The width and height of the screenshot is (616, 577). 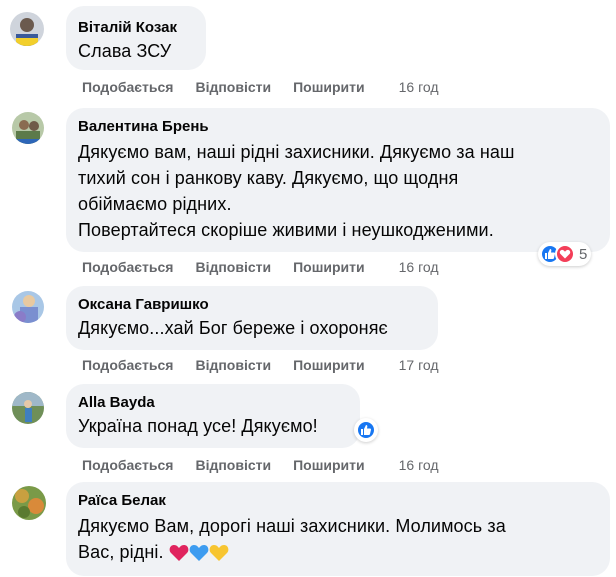 I want to click on heart-emojis, so click(x=199, y=552).